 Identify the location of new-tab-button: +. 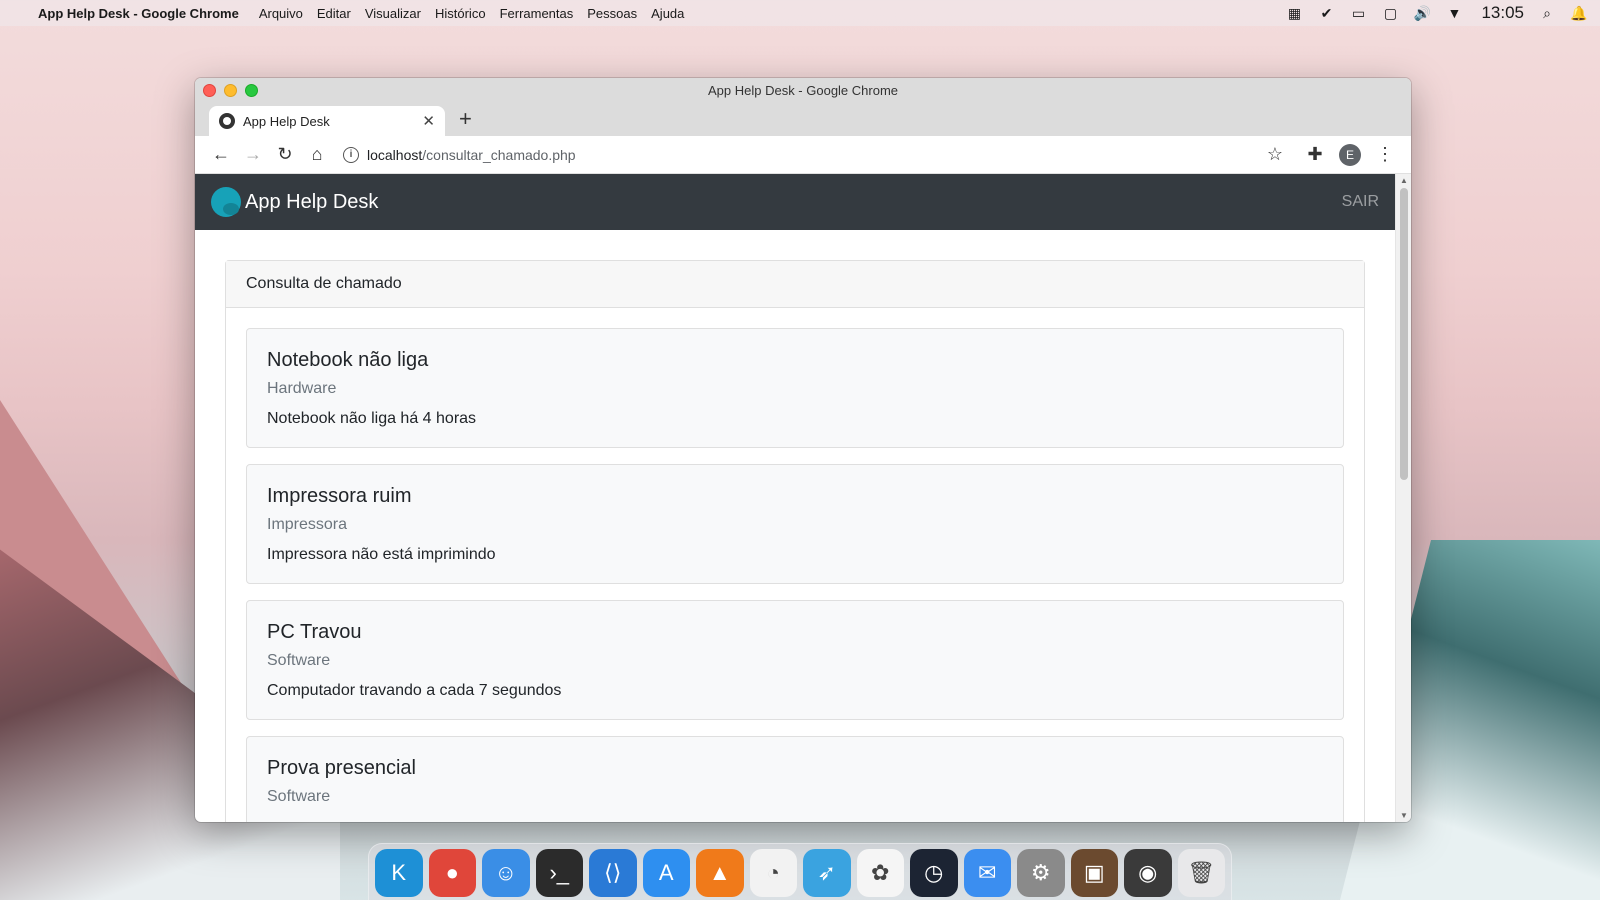
(465, 119).